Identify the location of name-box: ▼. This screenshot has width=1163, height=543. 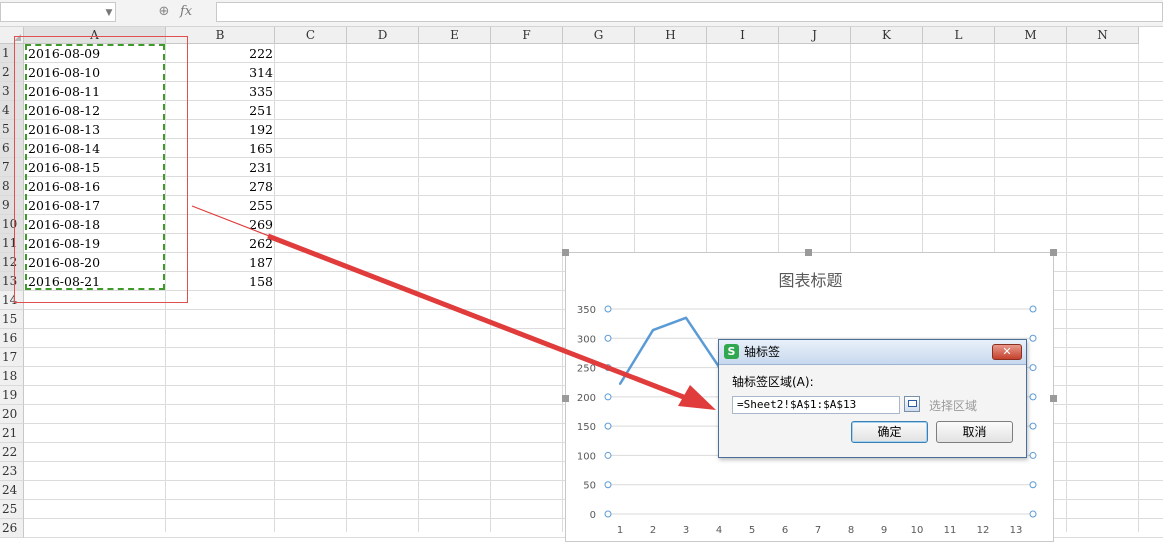
(58, 12).